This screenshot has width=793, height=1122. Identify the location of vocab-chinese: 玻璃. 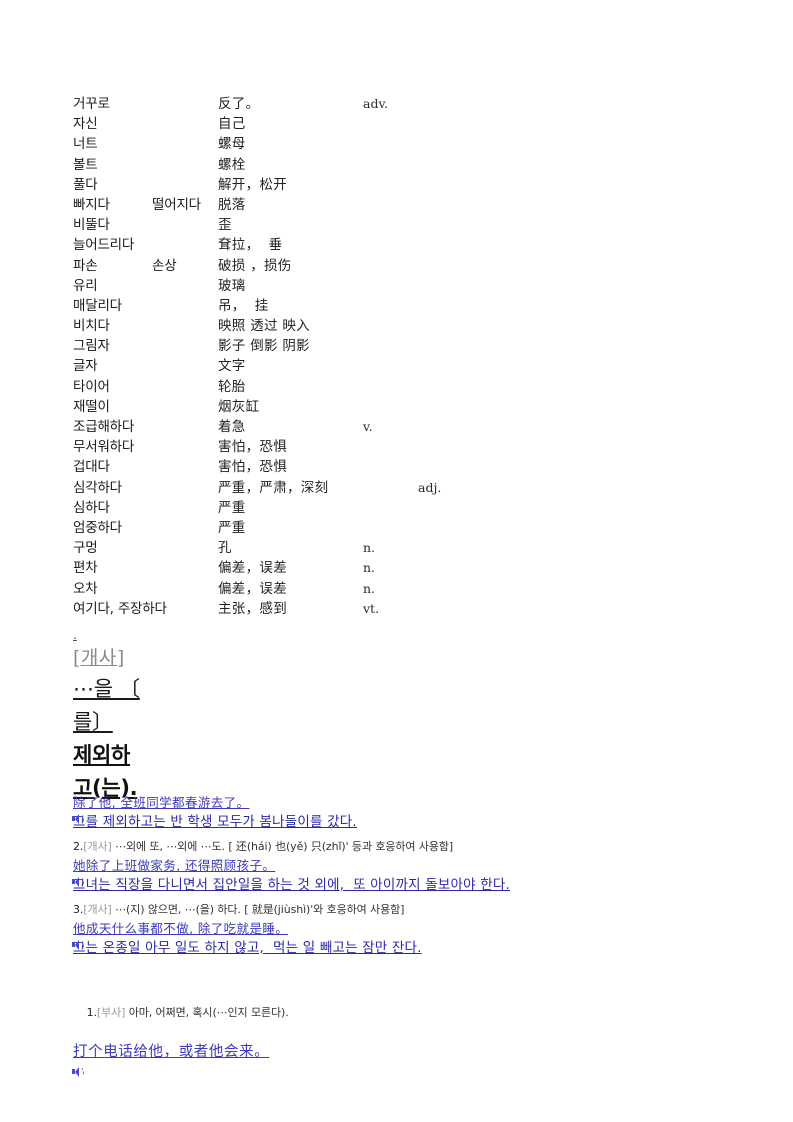
(232, 285).